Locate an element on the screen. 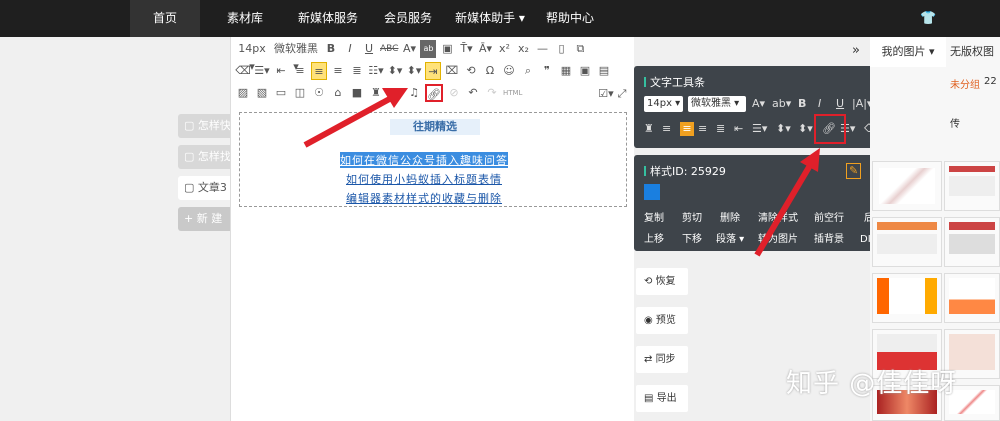 The image size is (1000, 421). quote-icon: ❞ is located at coordinates (547, 71).